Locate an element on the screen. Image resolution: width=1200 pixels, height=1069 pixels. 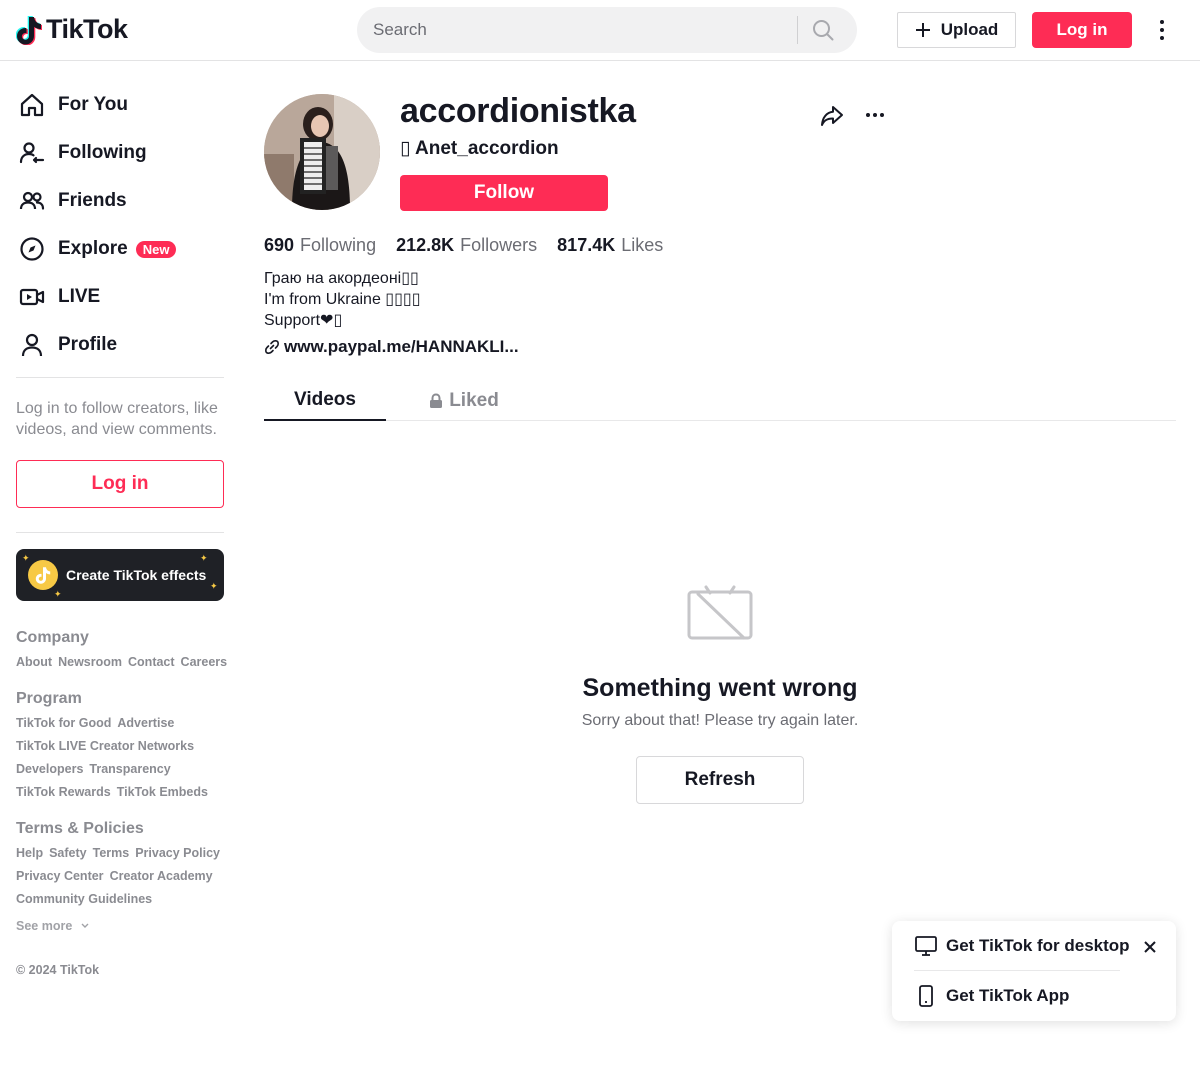
get-app-card: Get TikTok for desktop Get TikTok App is located at coordinates (1034, 971).